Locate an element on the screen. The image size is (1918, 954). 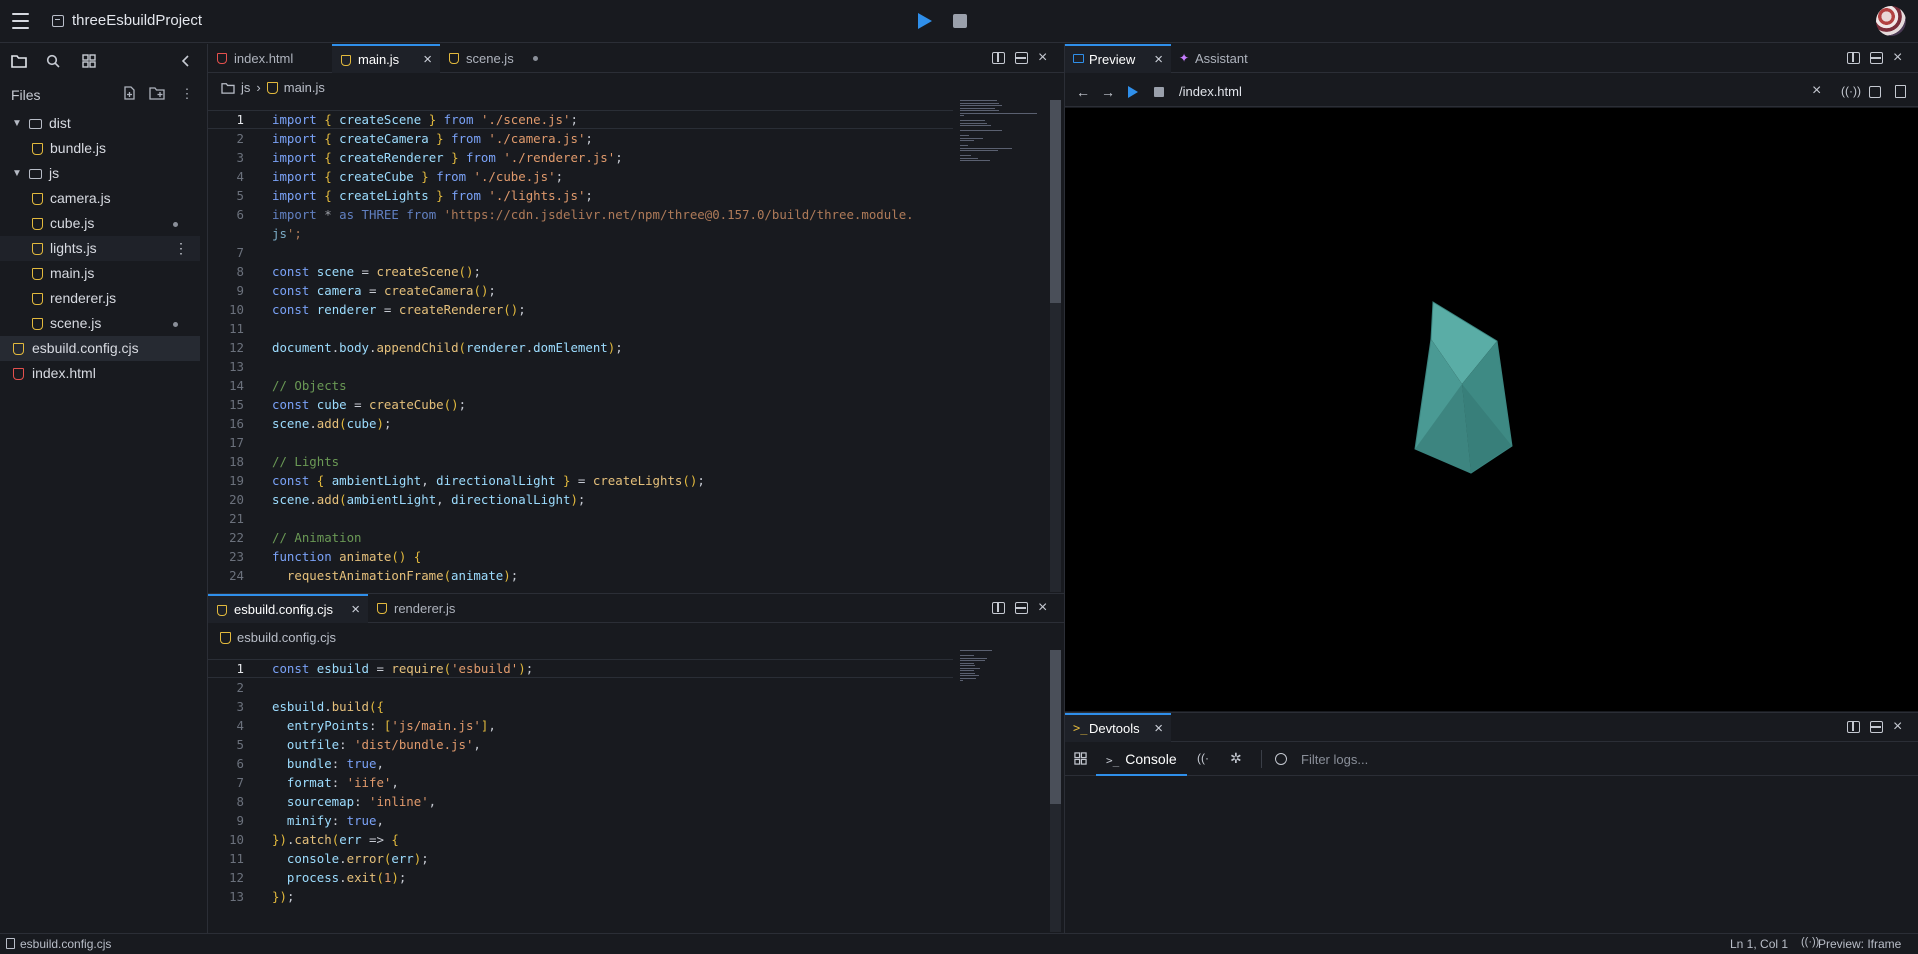
code-line: js'; is located at coordinates (580, 233).